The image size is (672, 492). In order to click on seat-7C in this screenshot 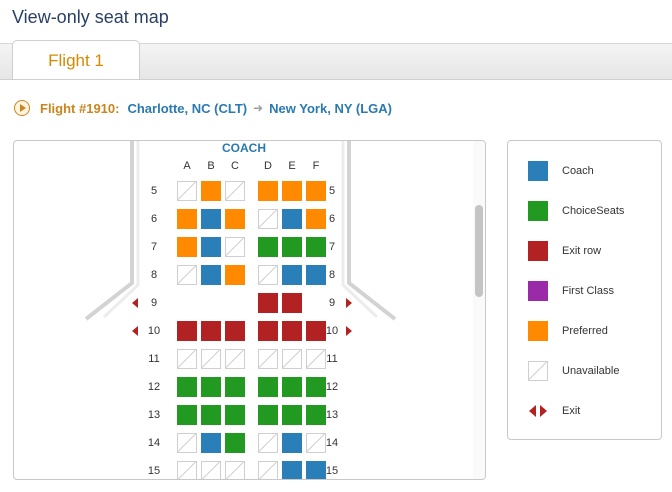, I will do `click(235, 247)`.